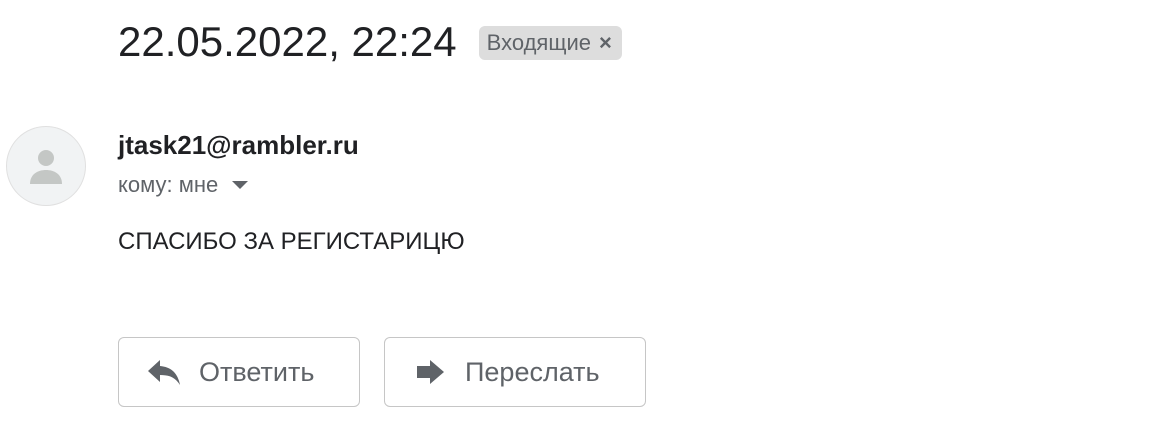  What do you see at coordinates (164, 372) in the screenshot?
I see `reply-arrow-icon` at bounding box center [164, 372].